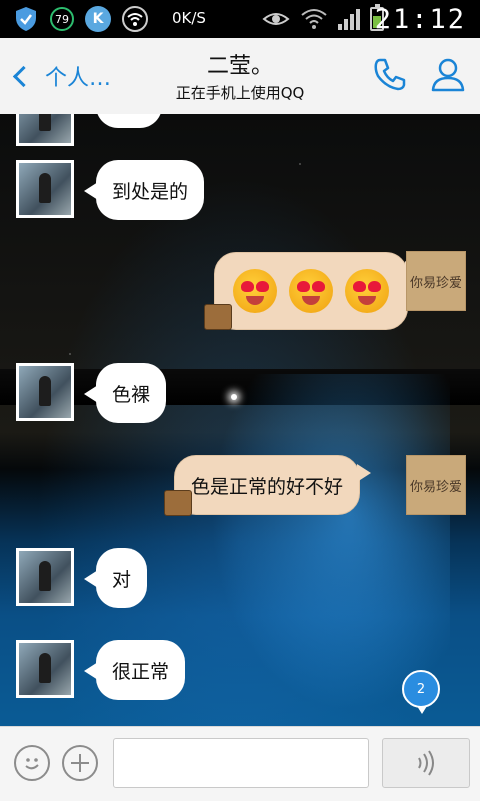 The width and height of the screenshot is (480, 801). What do you see at coordinates (189, 18) in the screenshot?
I see `net-speed: 0K/S` at bounding box center [189, 18].